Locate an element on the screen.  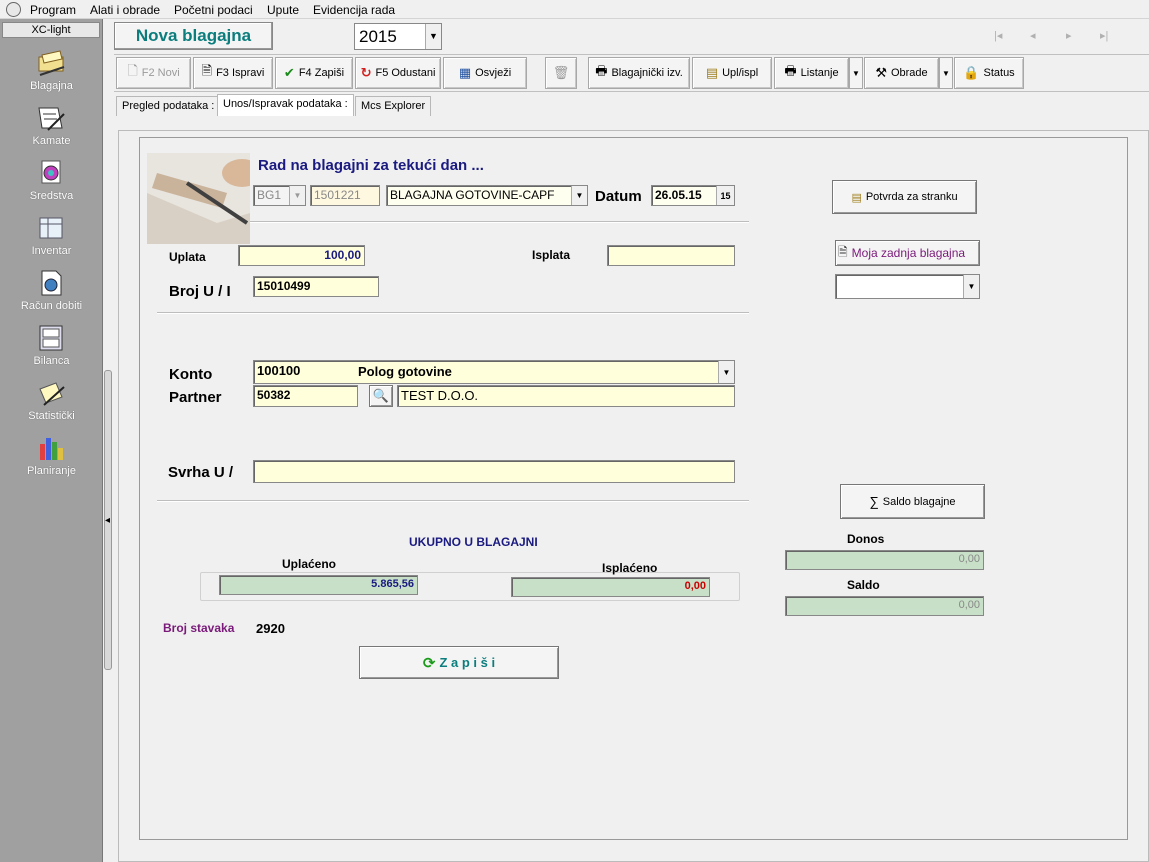
partner-name-field: TEST D.O.O. is located at coordinates (566, 396).